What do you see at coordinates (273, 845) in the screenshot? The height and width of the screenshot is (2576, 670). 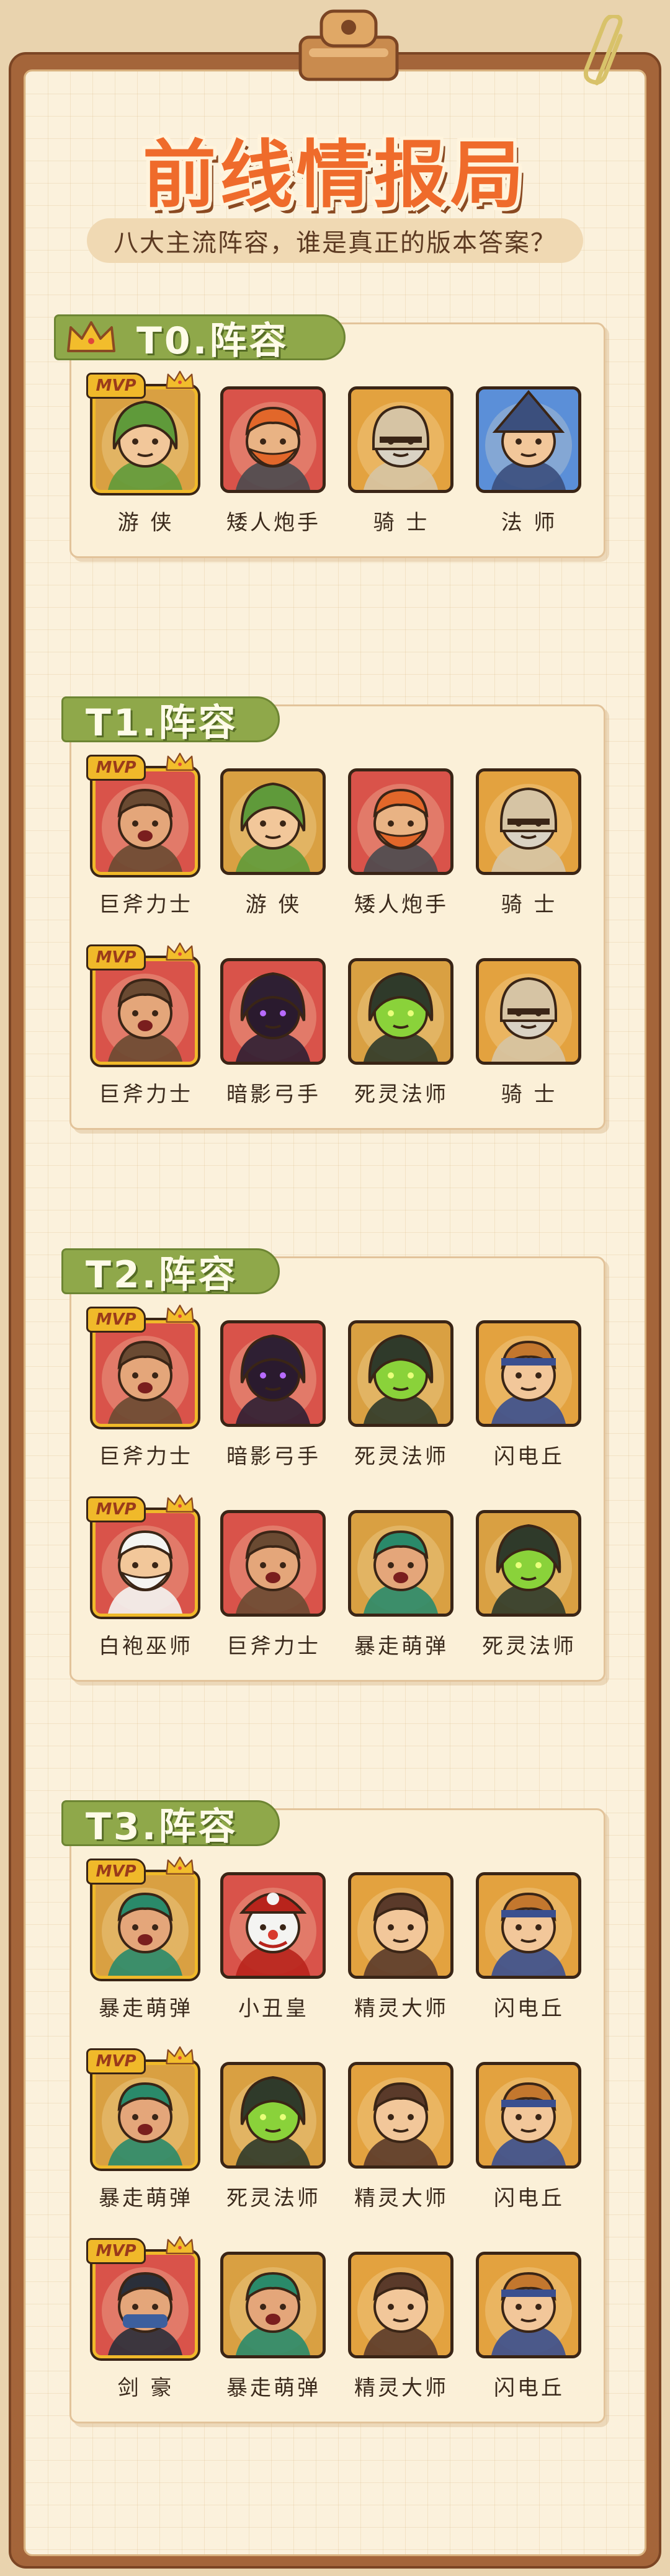 I see `hero-card: 游 侠` at bounding box center [273, 845].